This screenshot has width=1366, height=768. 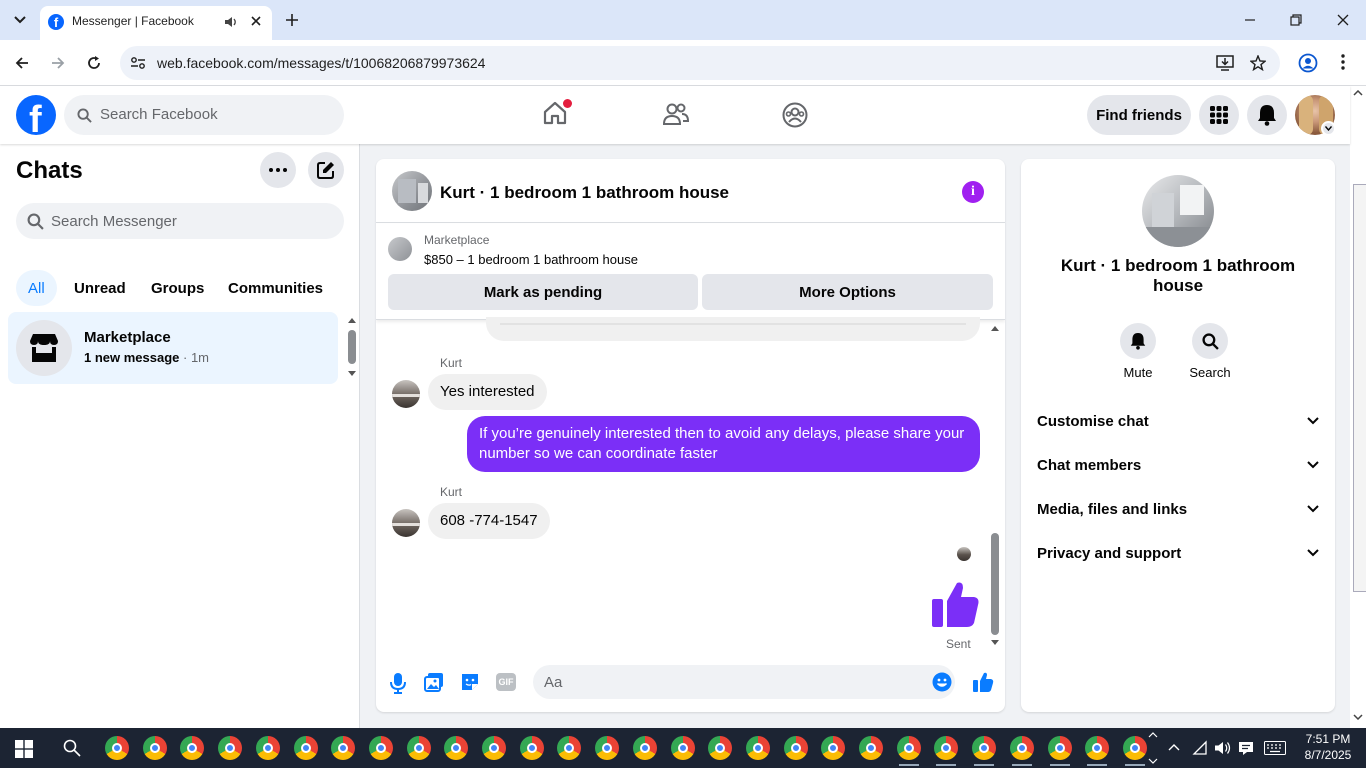 What do you see at coordinates (1223, 748) in the screenshot?
I see `volume-icon` at bounding box center [1223, 748].